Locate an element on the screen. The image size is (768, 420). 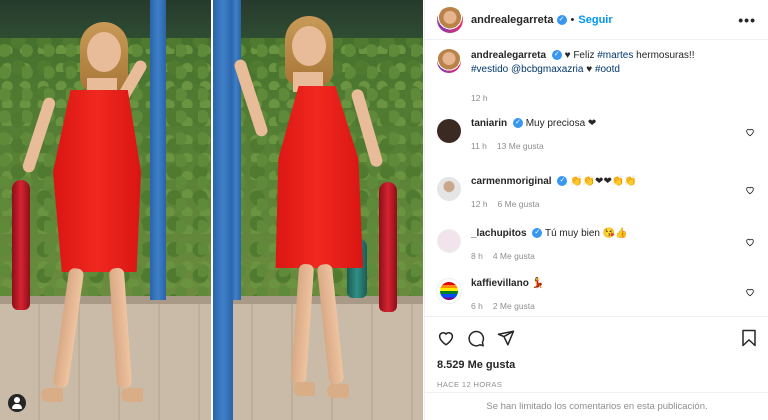
hashtag-martes: #martes is located at coordinates (615, 55).